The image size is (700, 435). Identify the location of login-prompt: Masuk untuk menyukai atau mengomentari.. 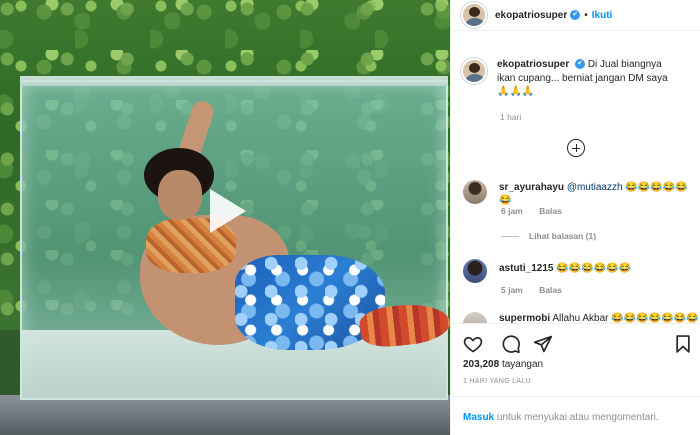
(561, 417).